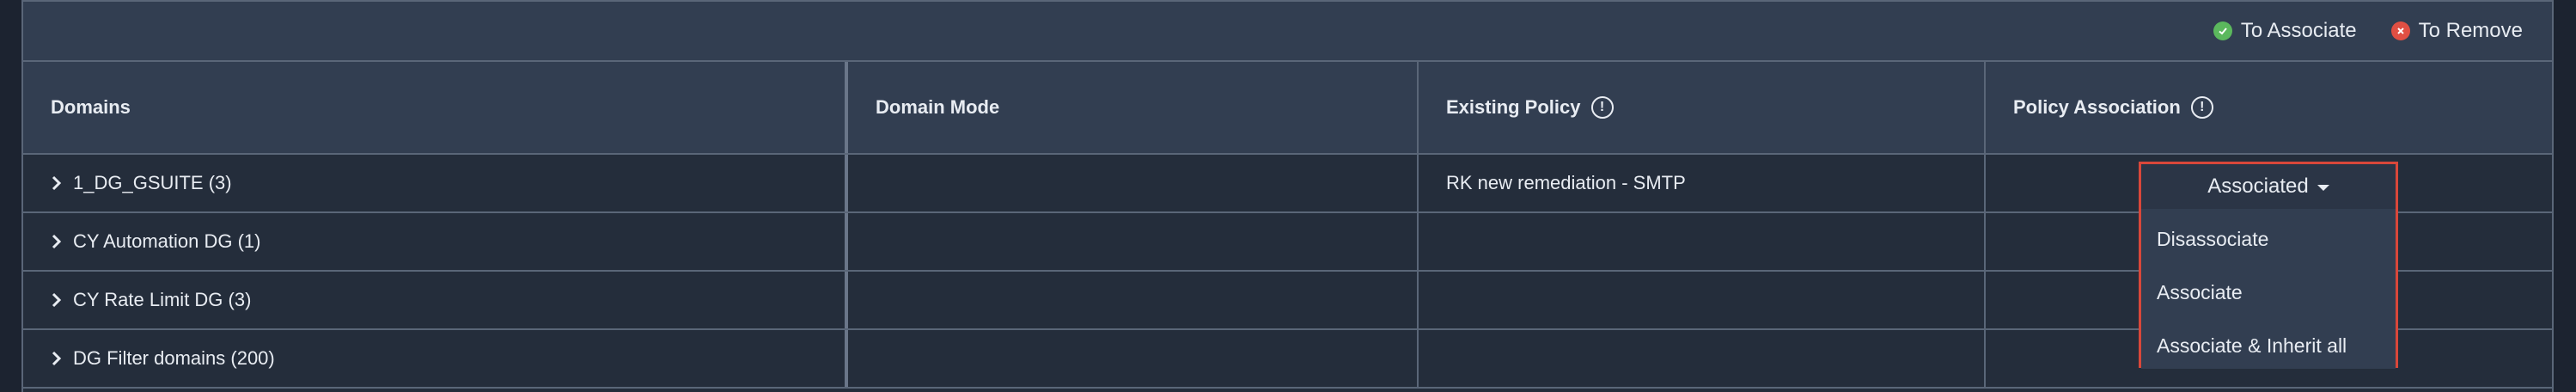 The width and height of the screenshot is (2576, 392). Describe the element at coordinates (2268, 345) in the screenshot. I see `menu-item-associate-inherit-all: Associate & Inherit all` at that location.